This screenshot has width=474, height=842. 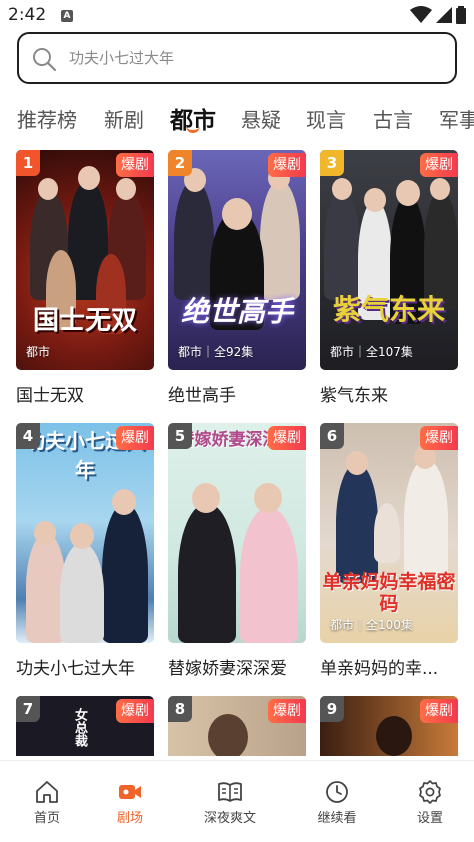 What do you see at coordinates (337, 818) in the screenshot?
I see `nav-label: 继续看` at bounding box center [337, 818].